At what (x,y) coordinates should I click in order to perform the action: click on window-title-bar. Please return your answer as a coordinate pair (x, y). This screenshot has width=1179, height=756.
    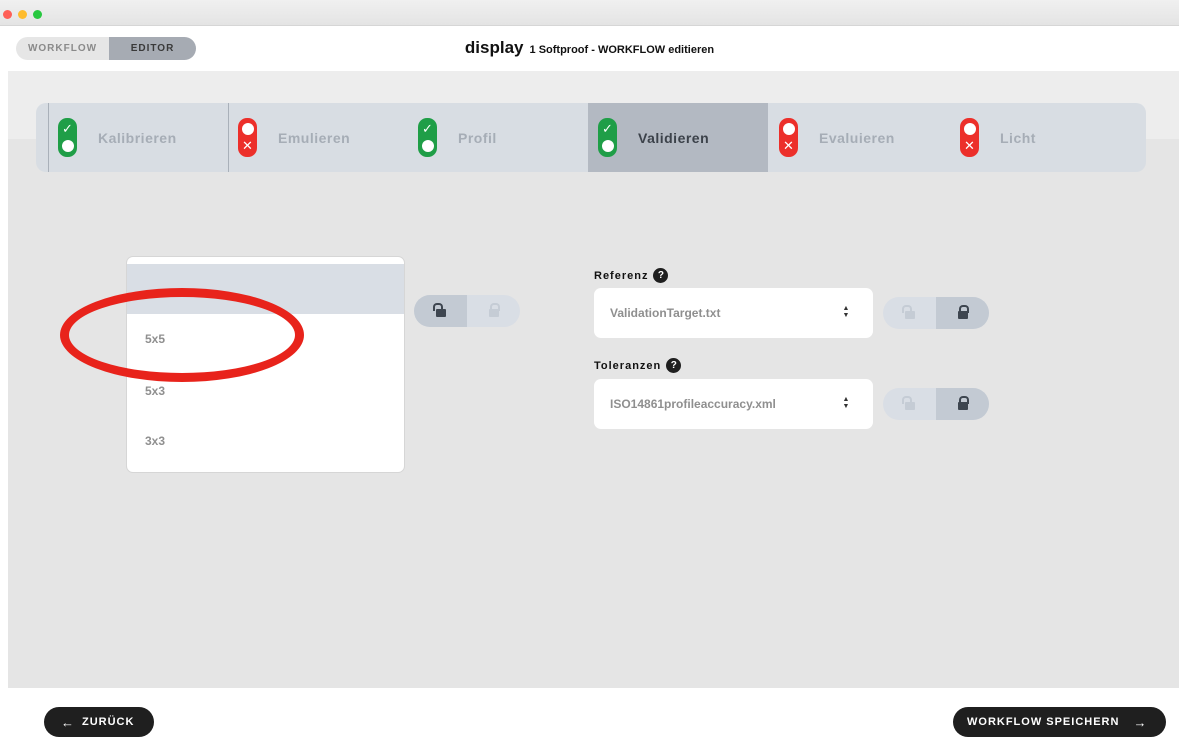
    Looking at the image, I should click on (589, 13).